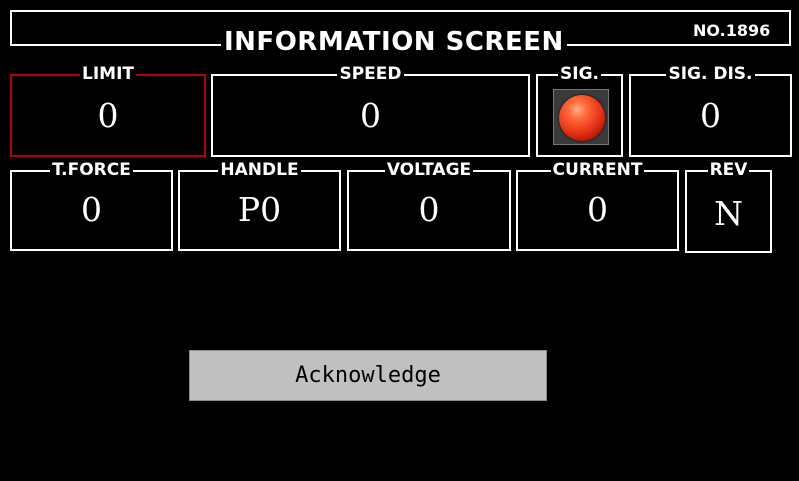 This screenshot has width=799, height=481. Describe the element at coordinates (429, 209) in the screenshot. I see `voltage-value: 0` at that location.